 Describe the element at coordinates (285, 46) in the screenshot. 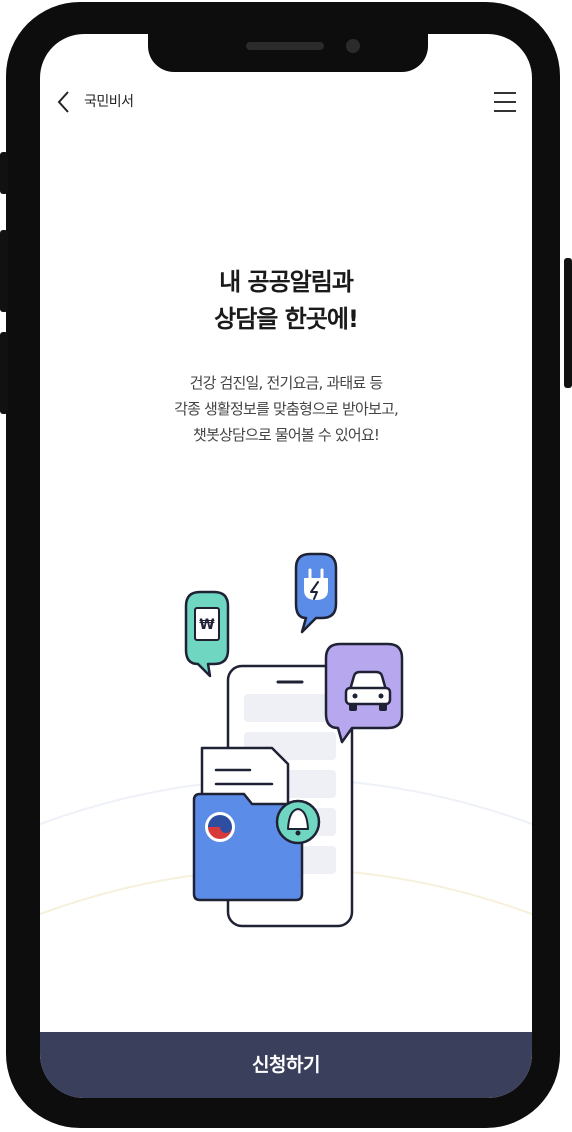

I see `speaker-grille` at that location.